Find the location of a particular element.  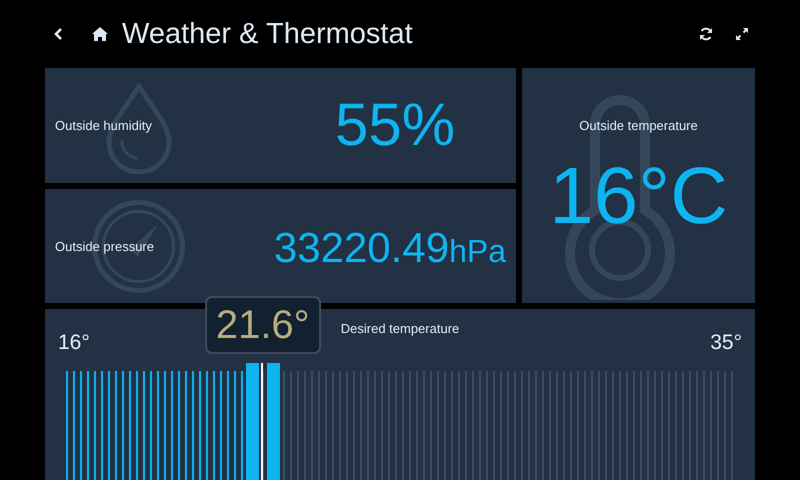

page-title: Weather & Thermostat is located at coordinates (268, 34).